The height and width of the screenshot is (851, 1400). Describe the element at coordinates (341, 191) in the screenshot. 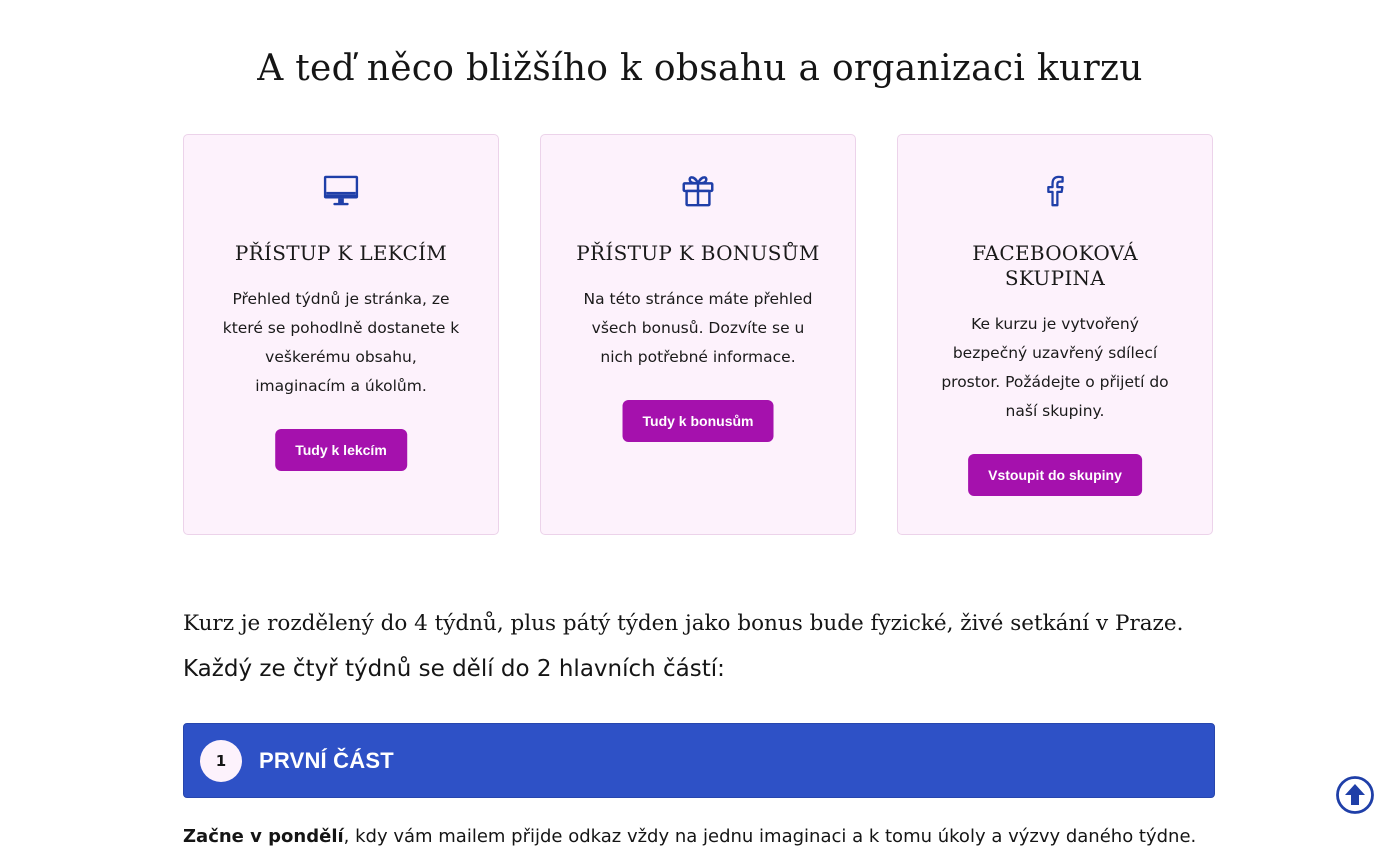

I see `monitor-icon` at that location.